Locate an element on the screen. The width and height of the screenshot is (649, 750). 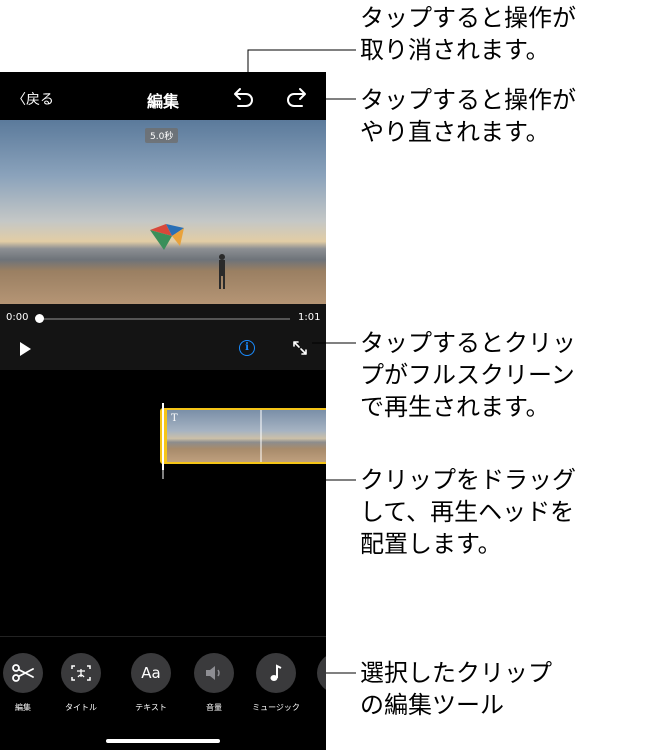
callout-redo: タップすると操作が やり直されます。 is located at coordinates (468, 116).